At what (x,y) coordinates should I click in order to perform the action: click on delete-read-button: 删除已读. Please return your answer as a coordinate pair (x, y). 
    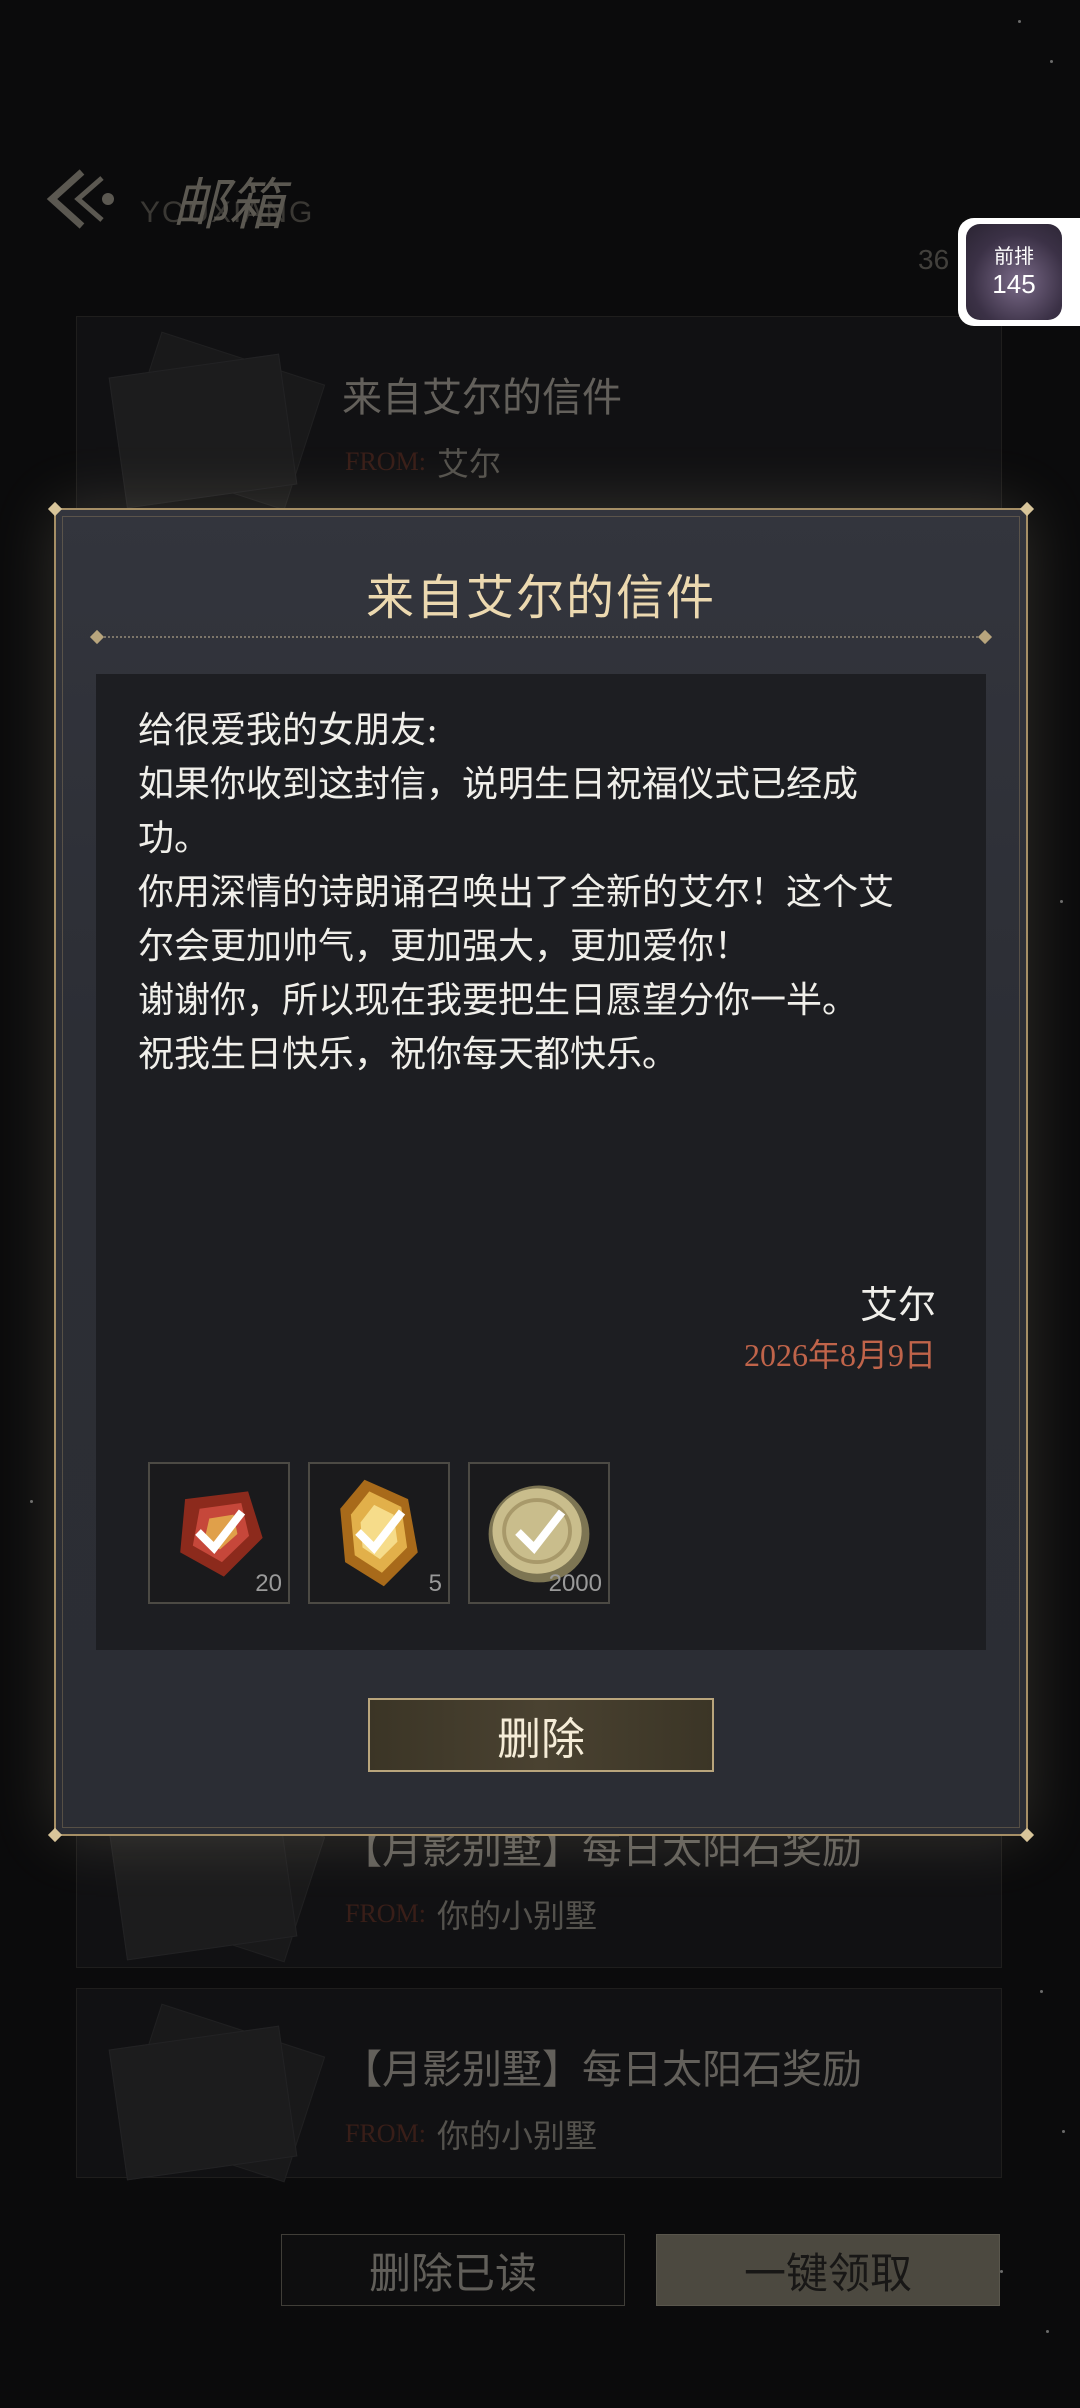
    Looking at the image, I should click on (453, 2270).